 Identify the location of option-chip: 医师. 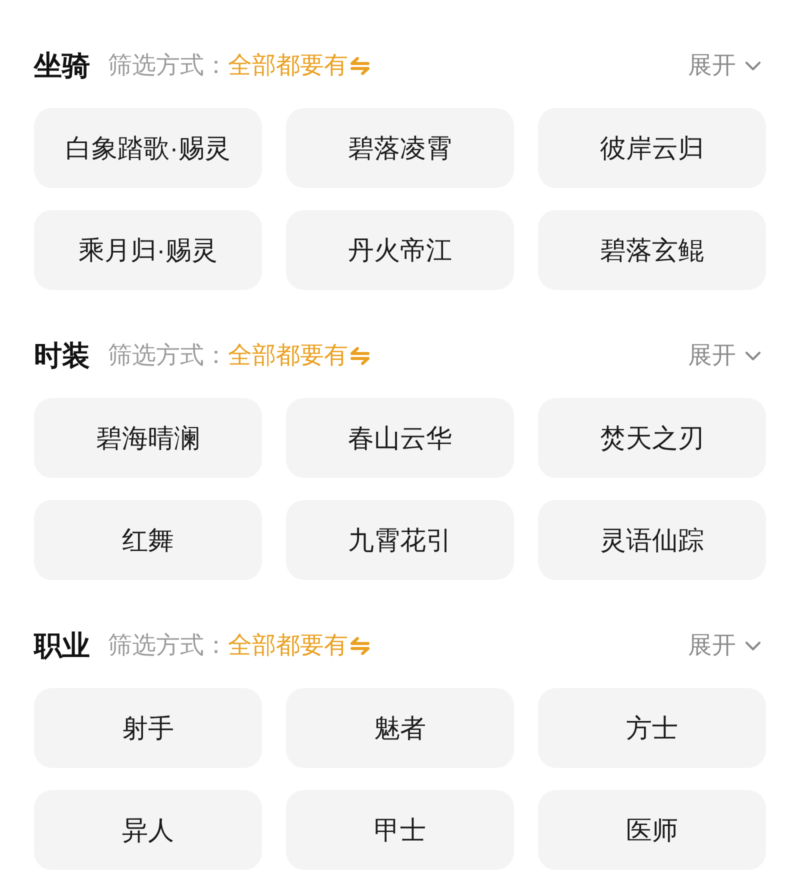
(652, 830).